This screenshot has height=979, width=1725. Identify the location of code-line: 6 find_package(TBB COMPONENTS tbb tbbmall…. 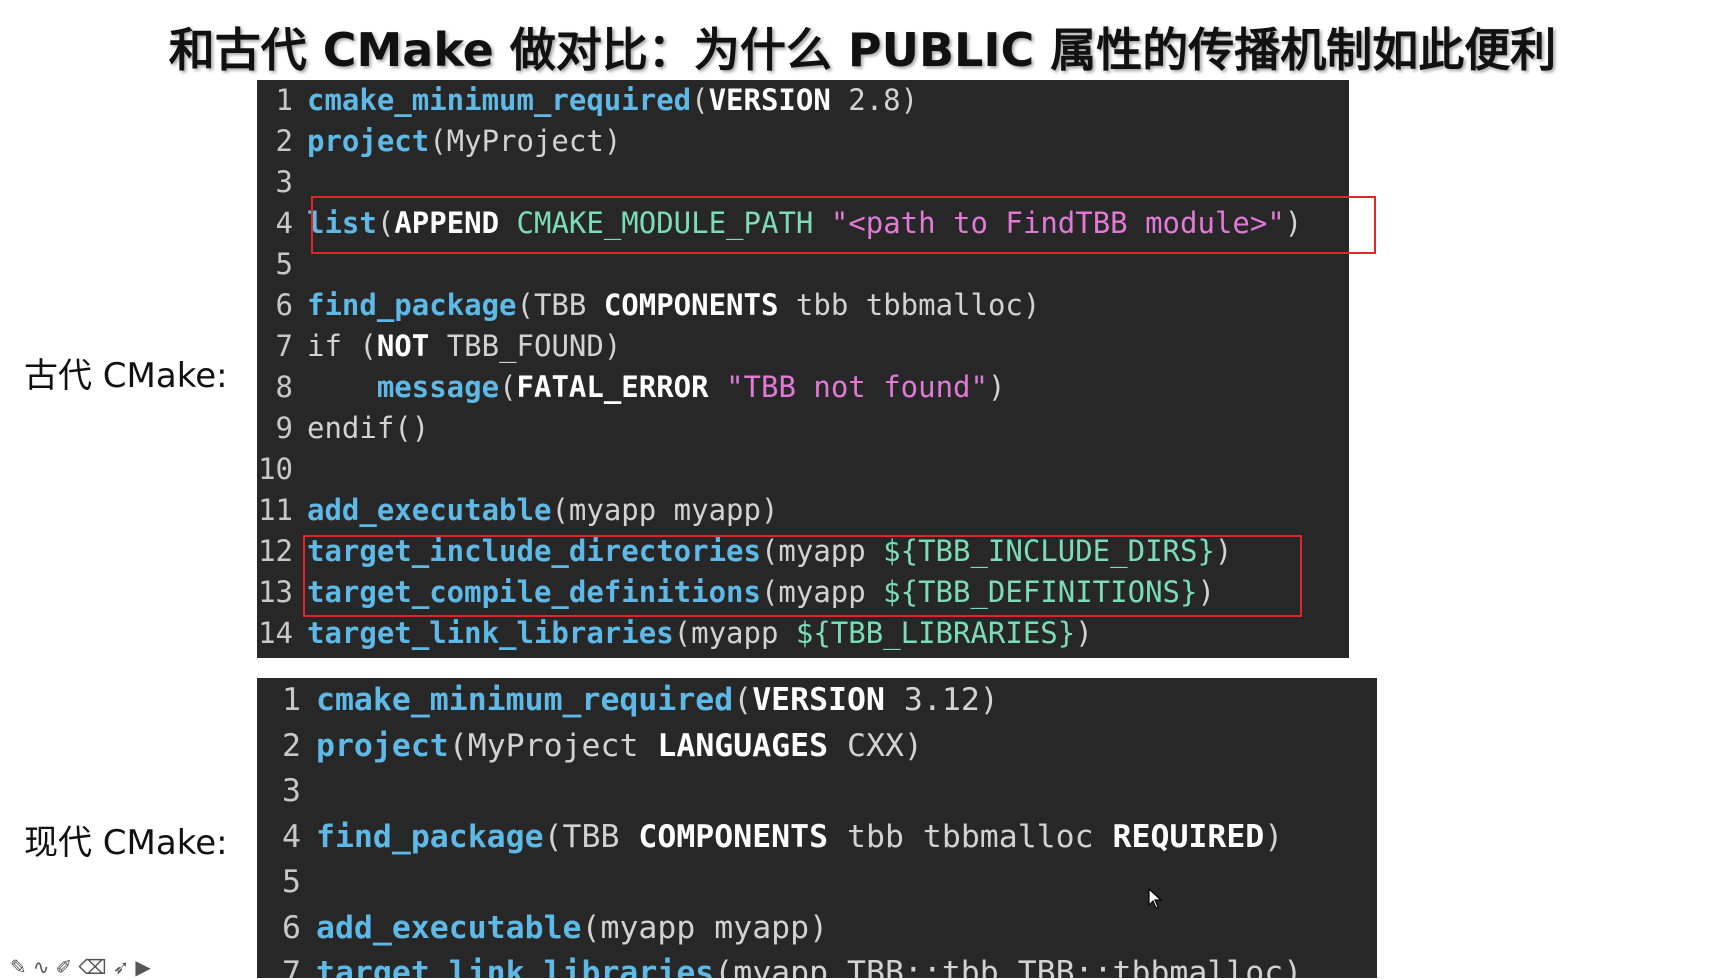
(649, 305).